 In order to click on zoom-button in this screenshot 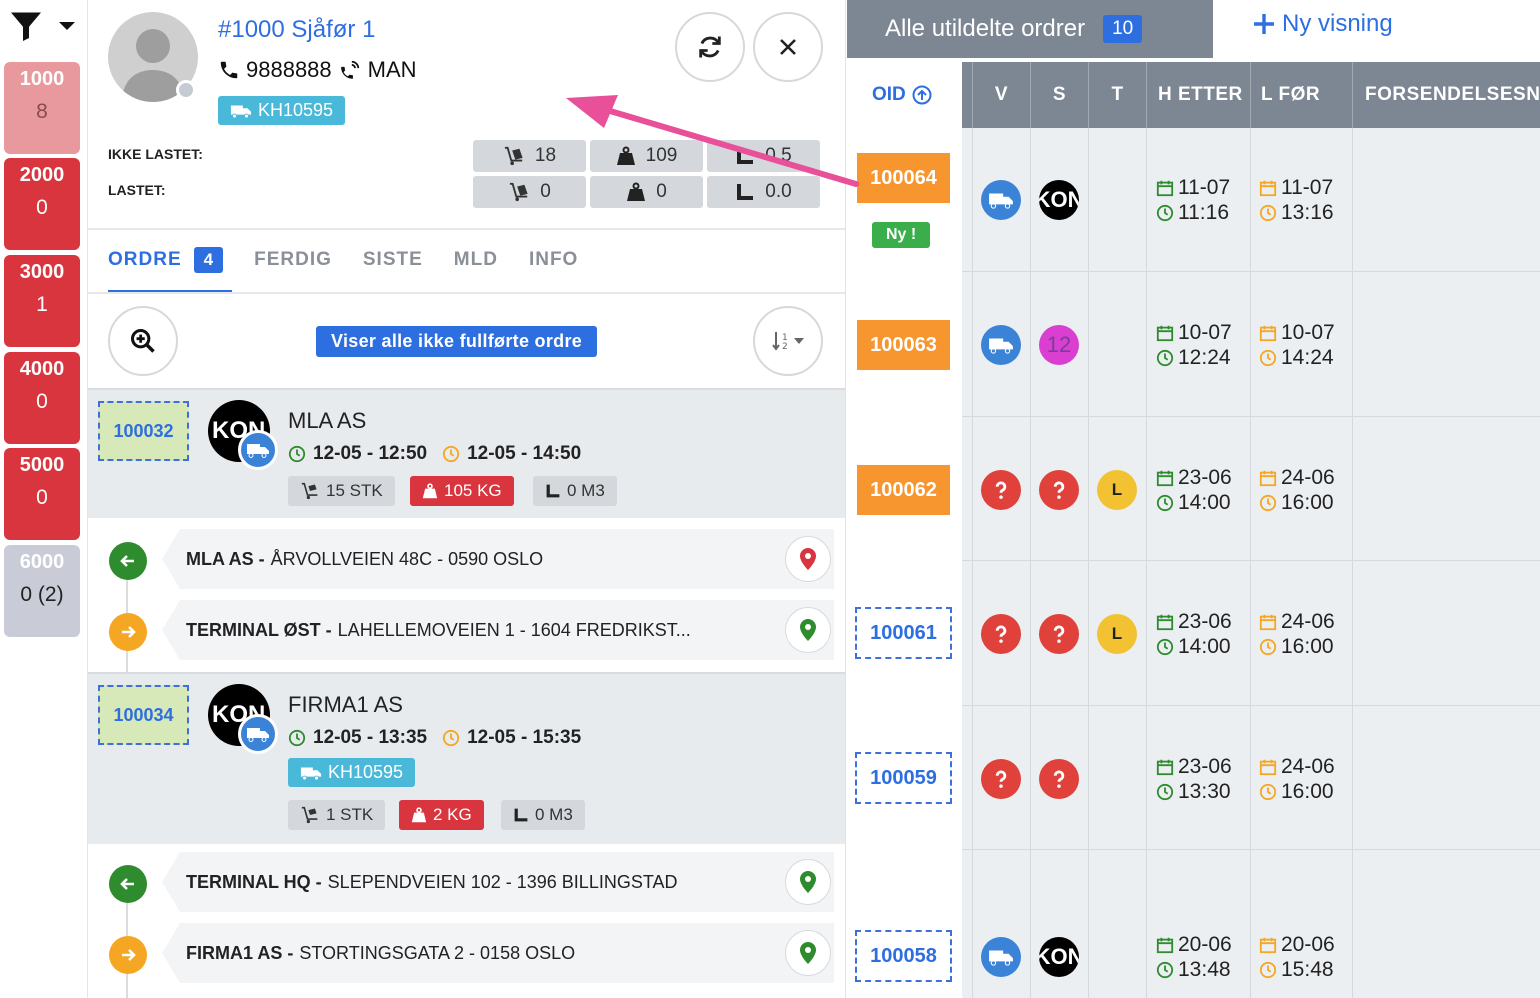, I will do `click(143, 341)`.